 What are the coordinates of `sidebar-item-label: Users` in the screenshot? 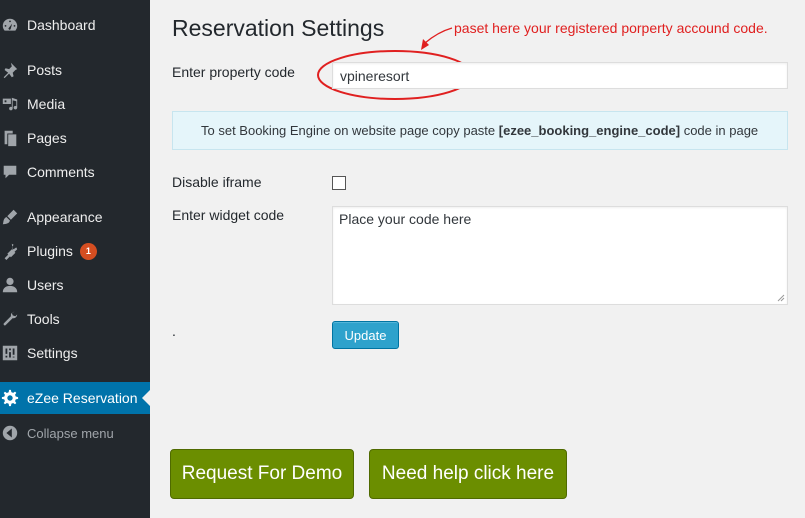 It's located at (45, 285).